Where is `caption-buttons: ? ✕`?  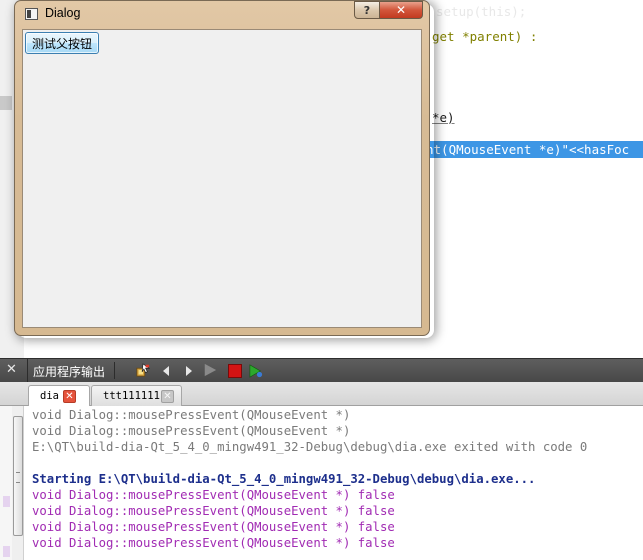
caption-buttons: ? ✕ is located at coordinates (388, 11).